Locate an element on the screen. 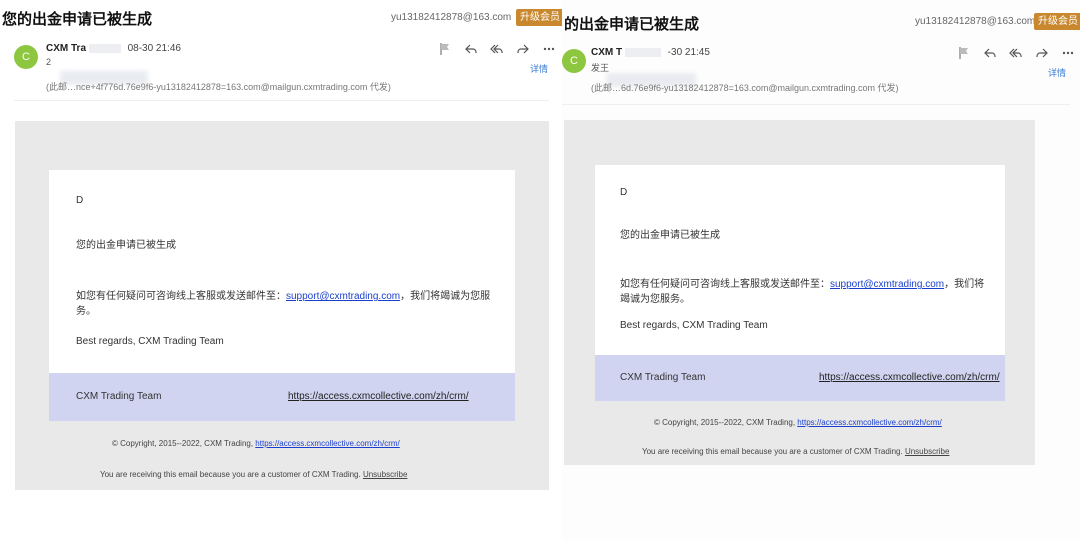  sender-name: CXM Tra is located at coordinates (66, 48).